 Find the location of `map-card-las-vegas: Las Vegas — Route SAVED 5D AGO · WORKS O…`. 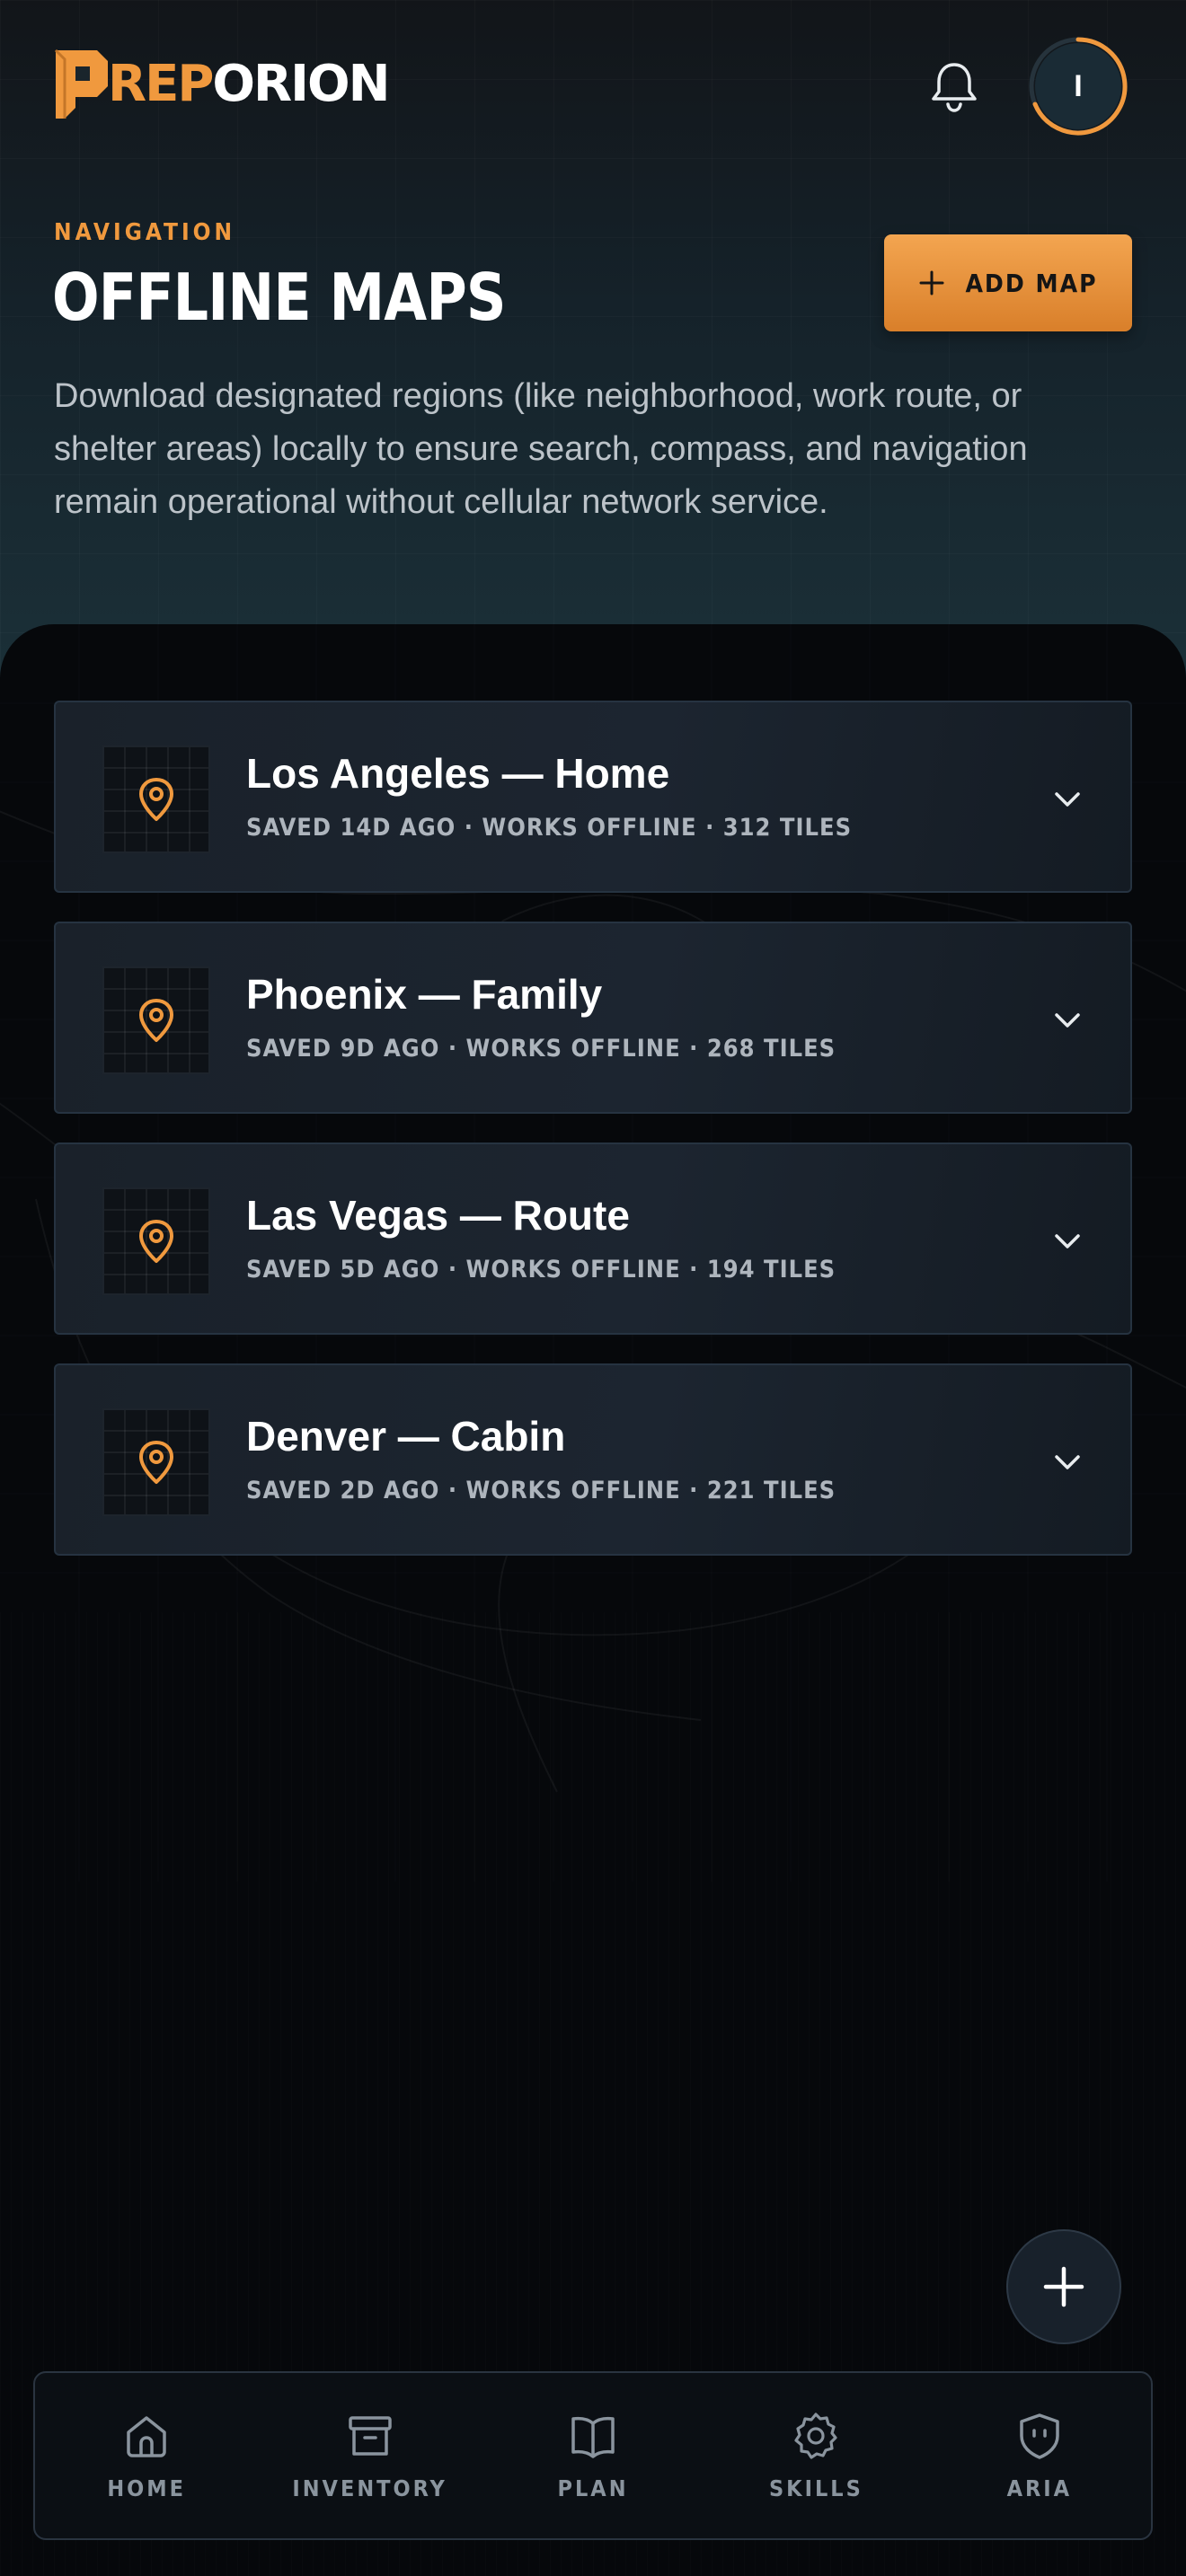

map-card-las-vegas: Las Vegas — Route SAVED 5D AGO · WORKS O… is located at coordinates (593, 1238).